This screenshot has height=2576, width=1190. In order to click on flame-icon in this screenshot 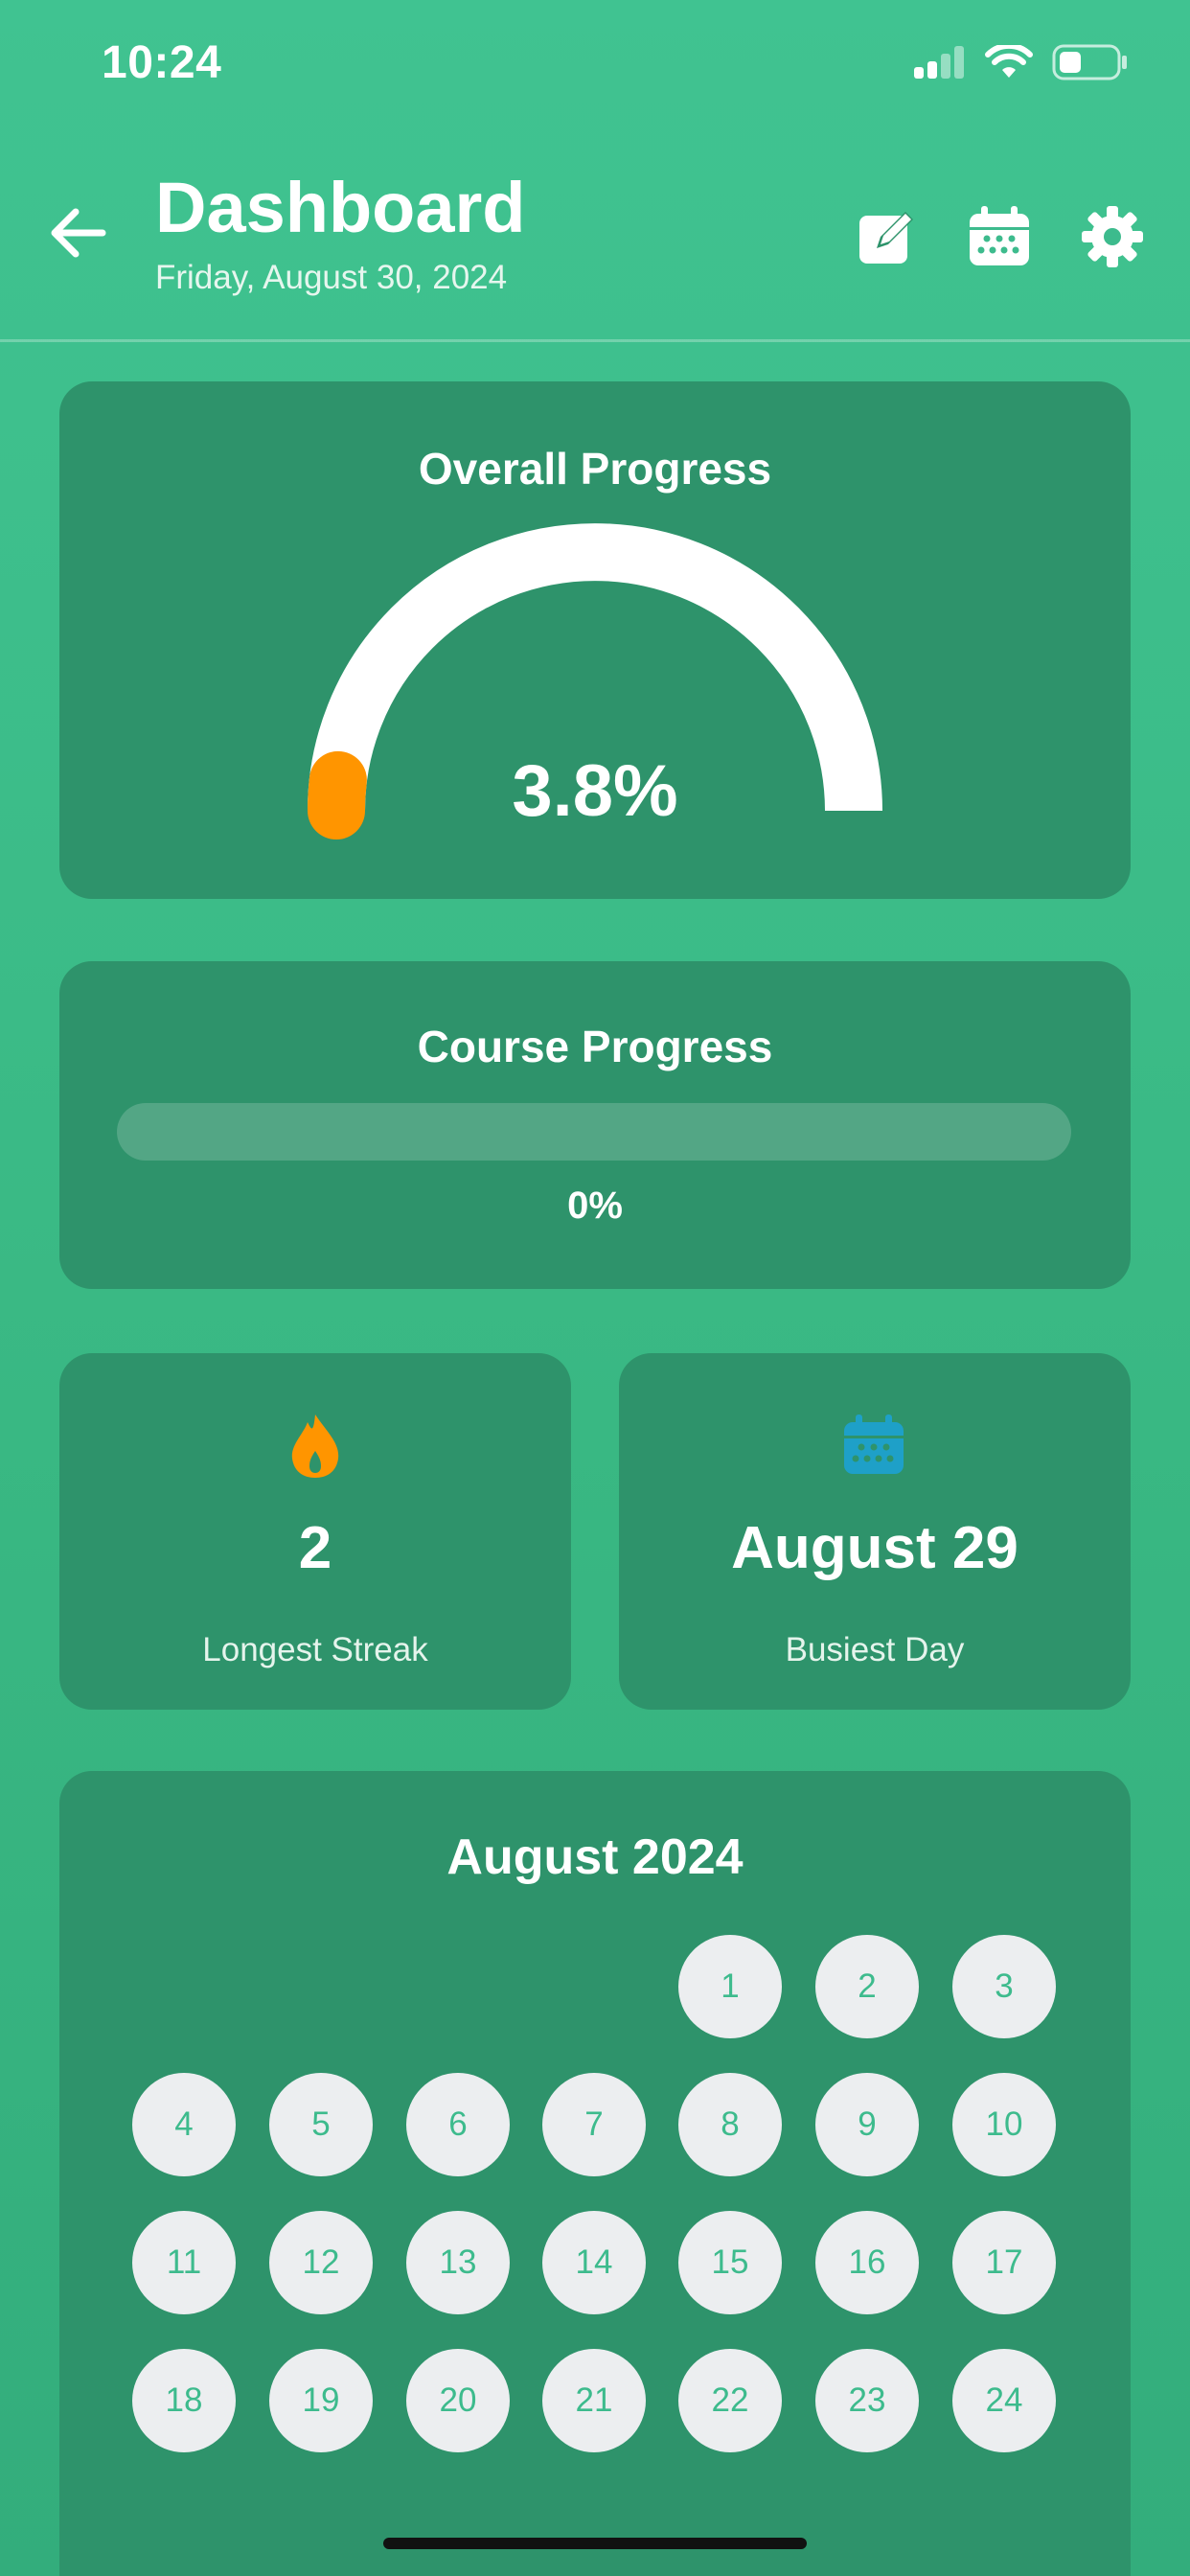, I will do `click(315, 1446)`.